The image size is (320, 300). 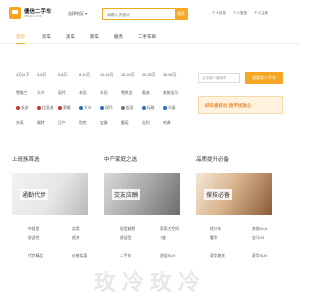 I want to click on brand-link: 东风, so click(x=20, y=123).